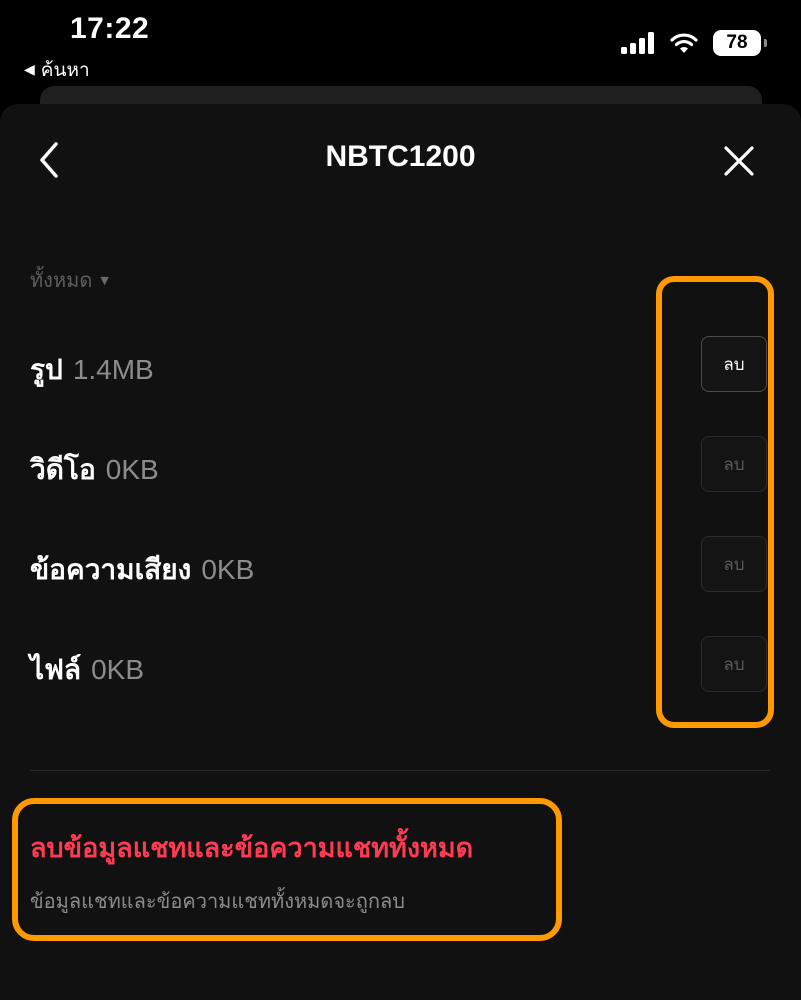 The height and width of the screenshot is (1000, 801). What do you see at coordinates (734, 364) in the screenshot?
I see `delete-photos-button: ลบ` at bounding box center [734, 364].